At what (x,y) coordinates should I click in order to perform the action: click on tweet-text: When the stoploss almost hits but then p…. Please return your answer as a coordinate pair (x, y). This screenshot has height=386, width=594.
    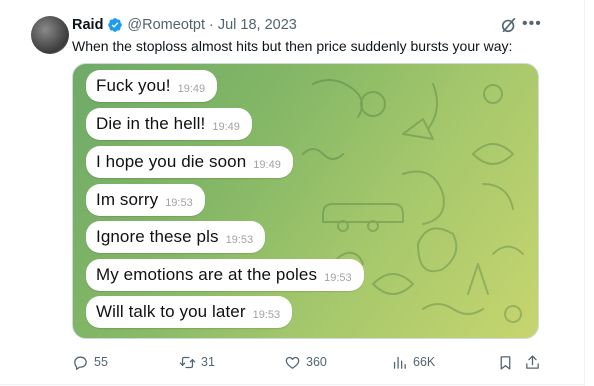
    Looking at the image, I should click on (292, 46).